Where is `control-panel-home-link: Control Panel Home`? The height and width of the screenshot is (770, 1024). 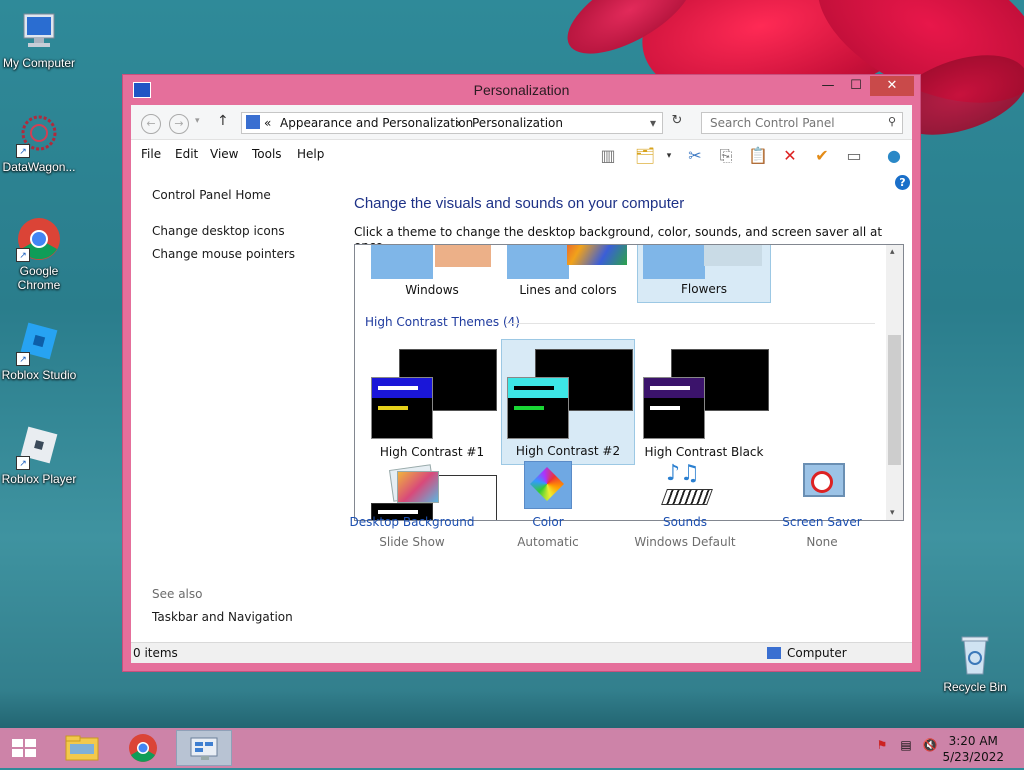
control-panel-home-link: Control Panel Home is located at coordinates (211, 195).